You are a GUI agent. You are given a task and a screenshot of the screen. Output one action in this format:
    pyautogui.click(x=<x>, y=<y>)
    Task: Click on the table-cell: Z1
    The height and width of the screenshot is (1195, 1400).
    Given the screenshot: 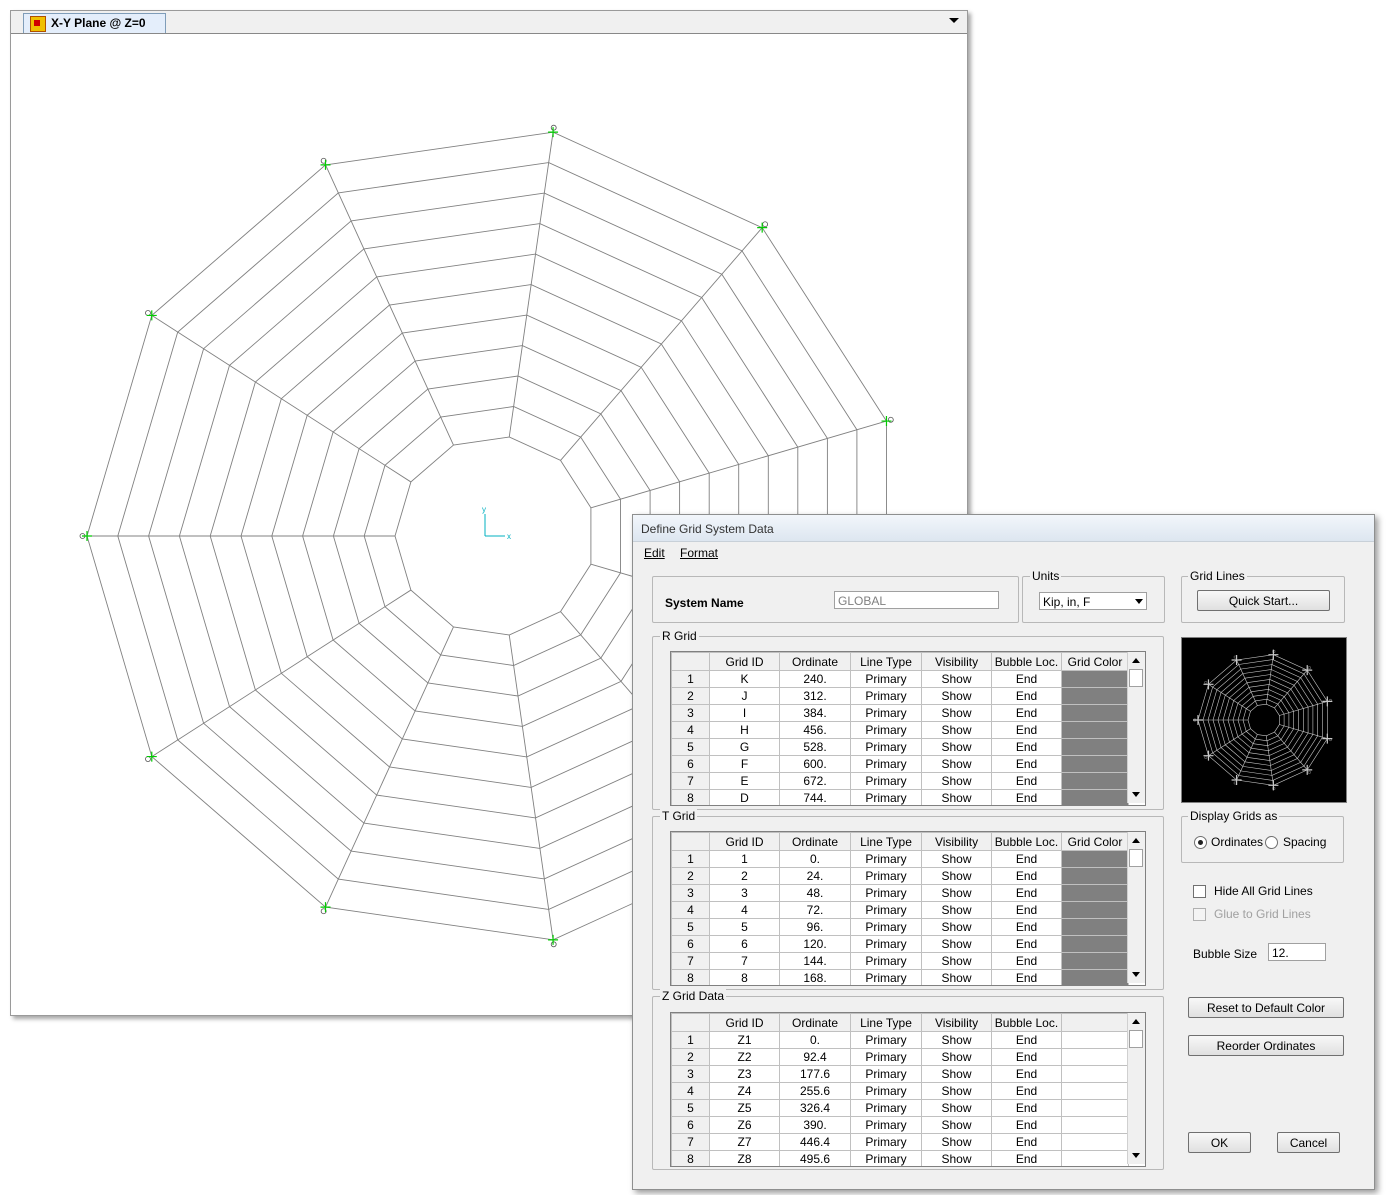 What is the action you would take?
    pyautogui.click(x=744, y=1040)
    